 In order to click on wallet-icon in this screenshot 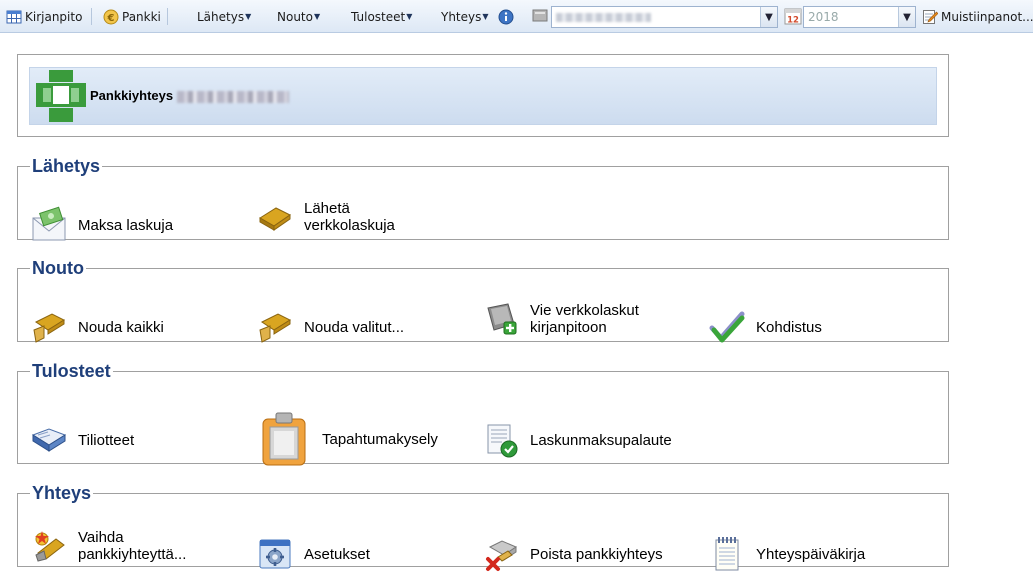, I will do `click(275, 219)`.